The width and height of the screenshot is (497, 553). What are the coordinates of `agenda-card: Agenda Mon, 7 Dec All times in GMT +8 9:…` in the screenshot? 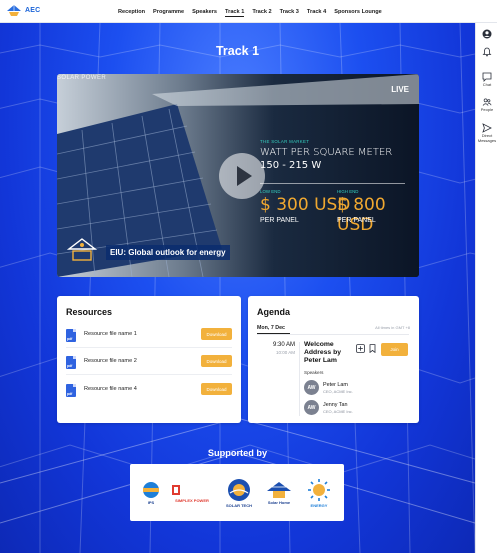 It's located at (333, 359).